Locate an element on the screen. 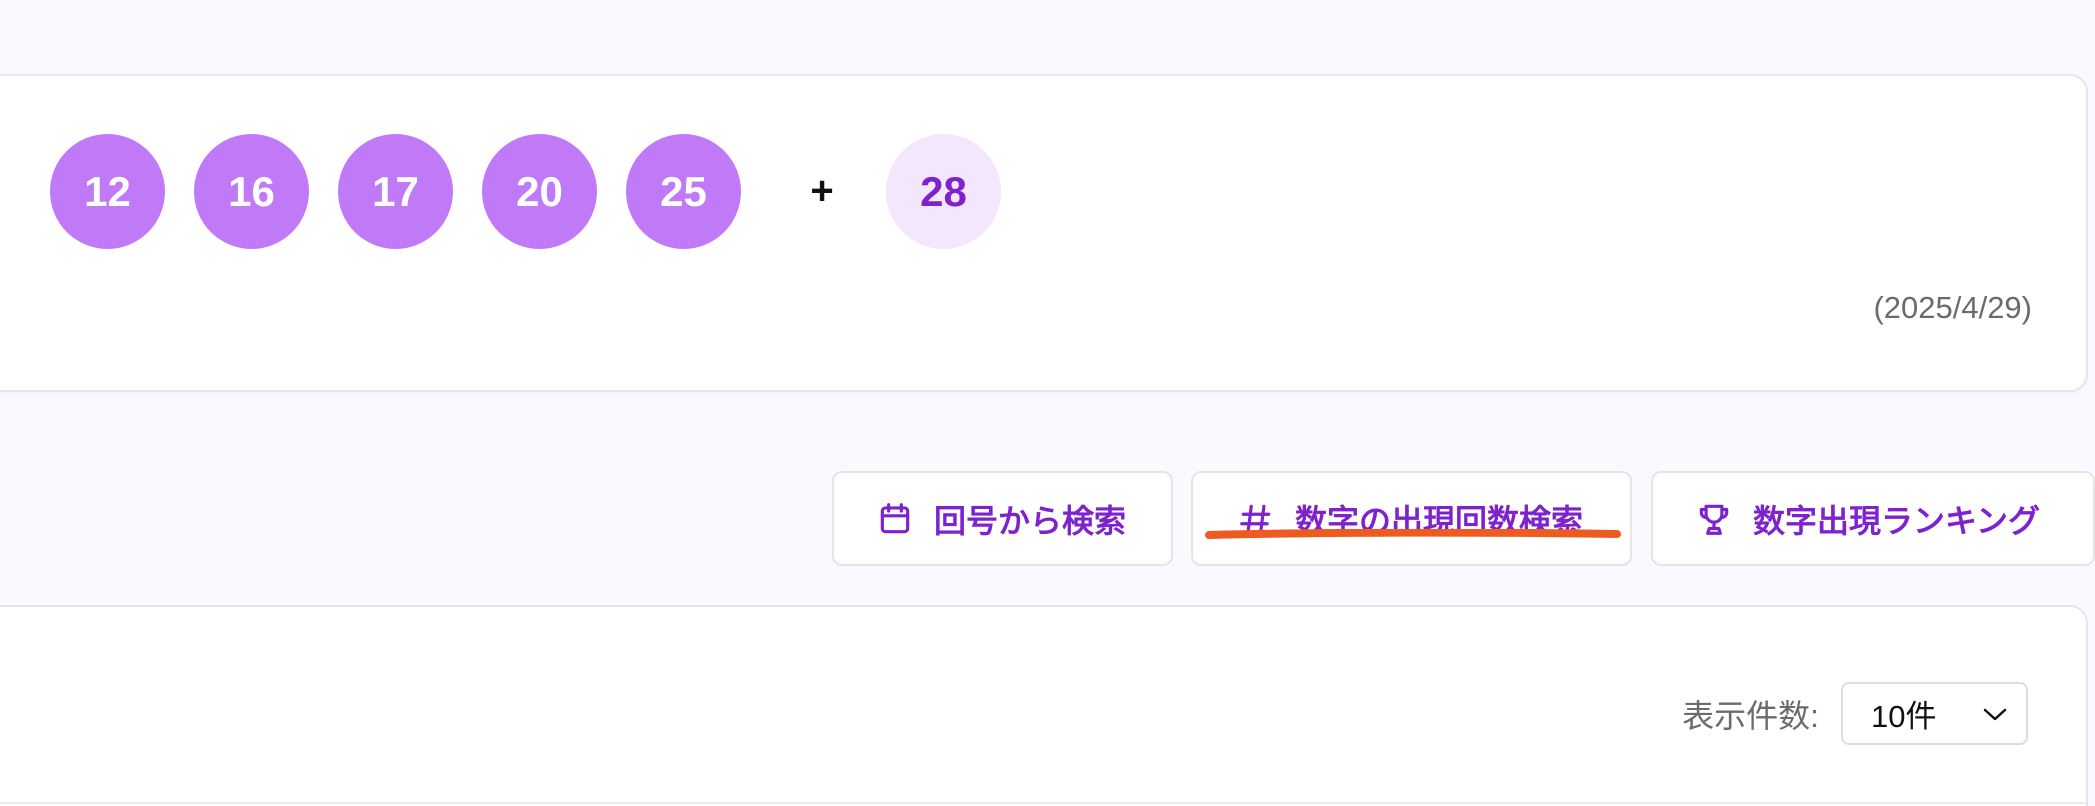 Image resolution: width=2095 pixels, height=806 pixels. number-ranking-button: 数字出現ランキング is located at coordinates (1873, 518).